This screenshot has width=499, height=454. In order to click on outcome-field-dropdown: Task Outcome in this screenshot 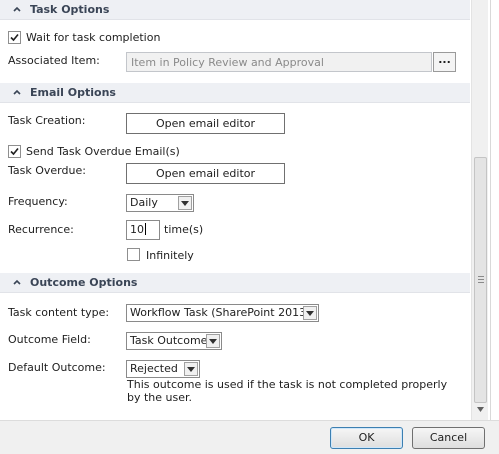, I will do `click(174, 341)`.